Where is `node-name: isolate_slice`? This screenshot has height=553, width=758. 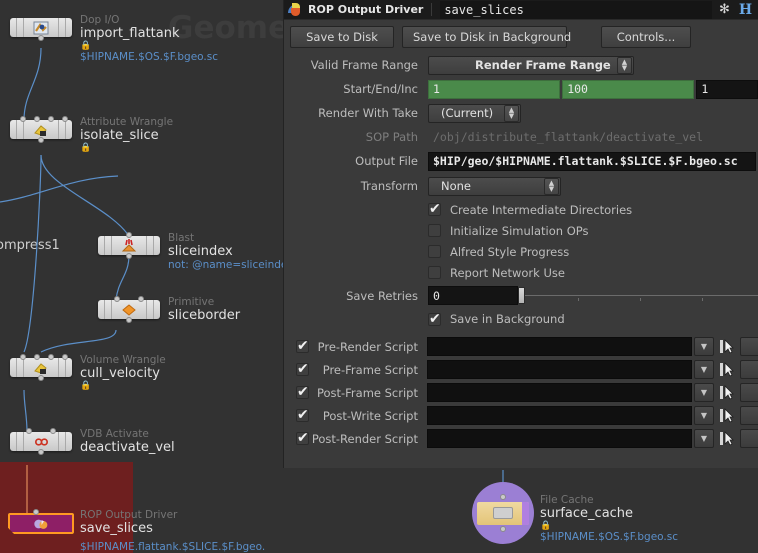
node-name: isolate_slice is located at coordinates (119, 135).